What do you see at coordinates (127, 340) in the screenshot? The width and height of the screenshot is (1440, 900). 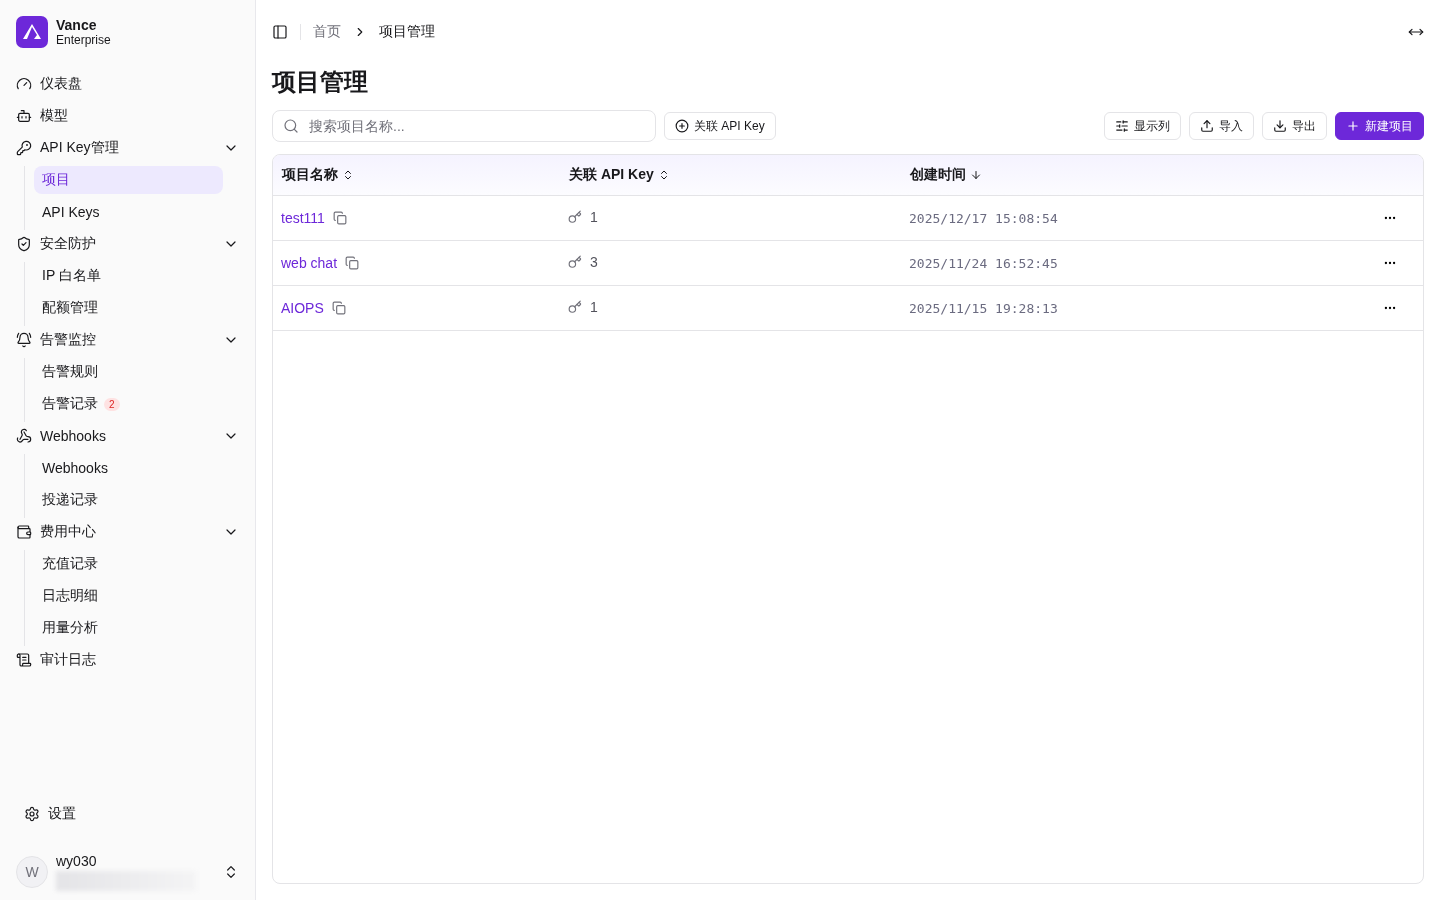 I see `nav-item: 告警监控` at bounding box center [127, 340].